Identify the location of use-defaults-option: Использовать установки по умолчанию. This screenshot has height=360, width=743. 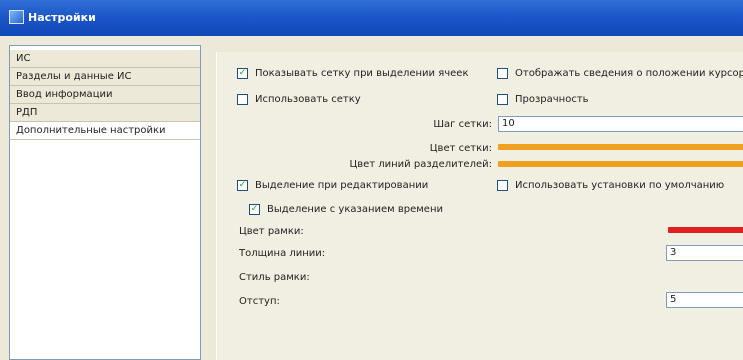
(610, 185).